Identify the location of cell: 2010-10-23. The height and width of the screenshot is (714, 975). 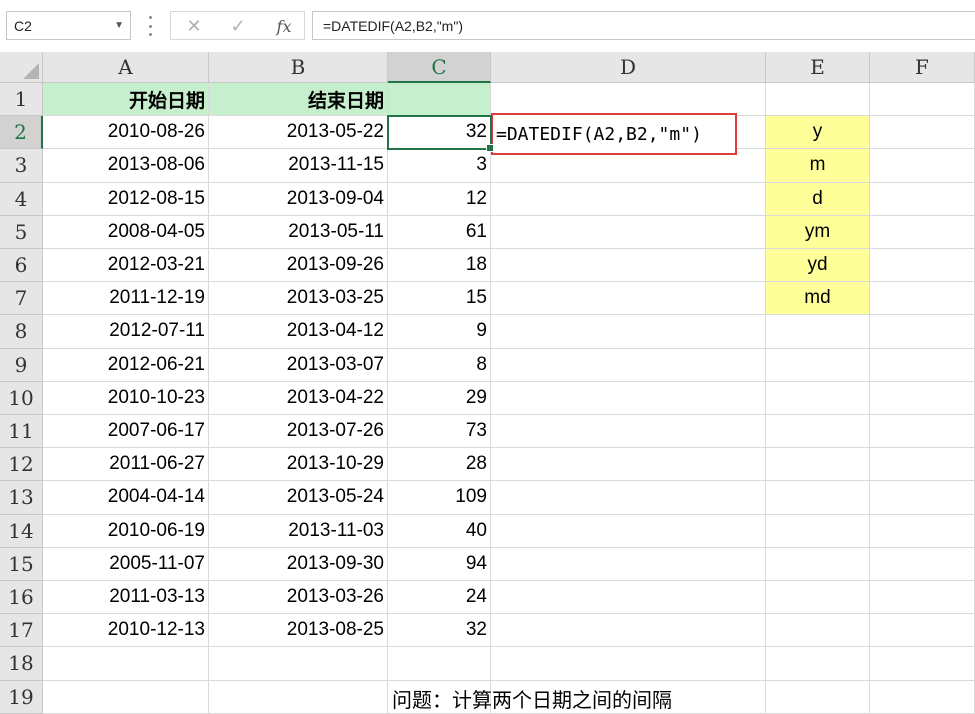
(126, 398).